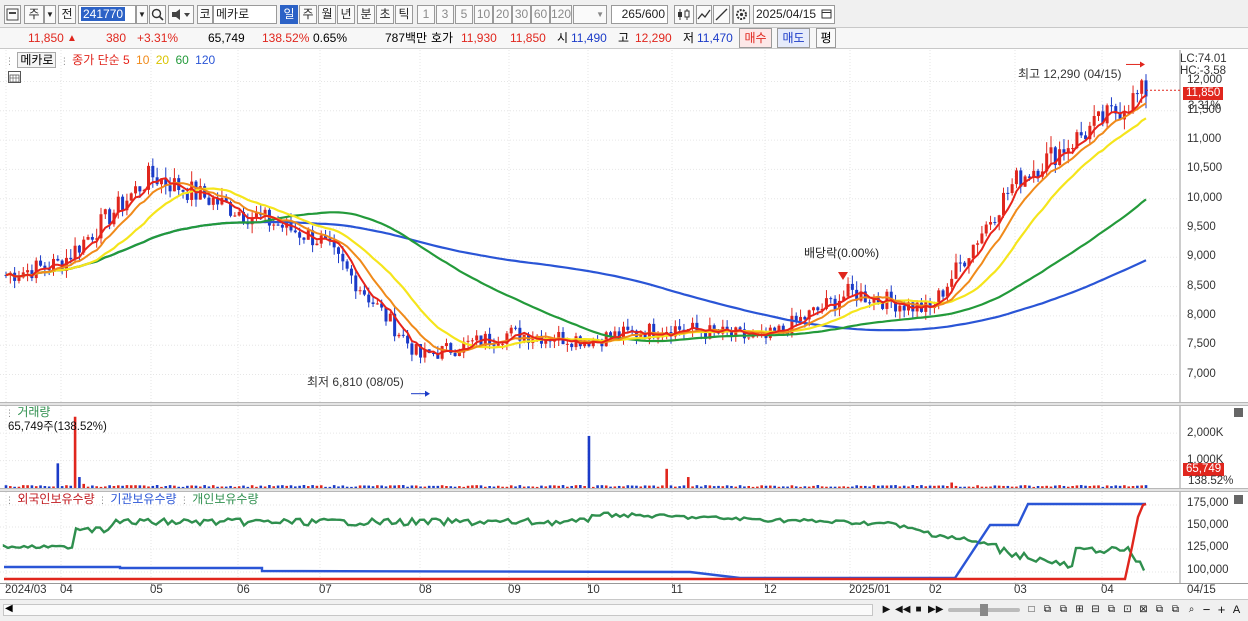  Describe the element at coordinates (1031, 610) in the screenshot. I see `layout-1-icon: □` at that location.